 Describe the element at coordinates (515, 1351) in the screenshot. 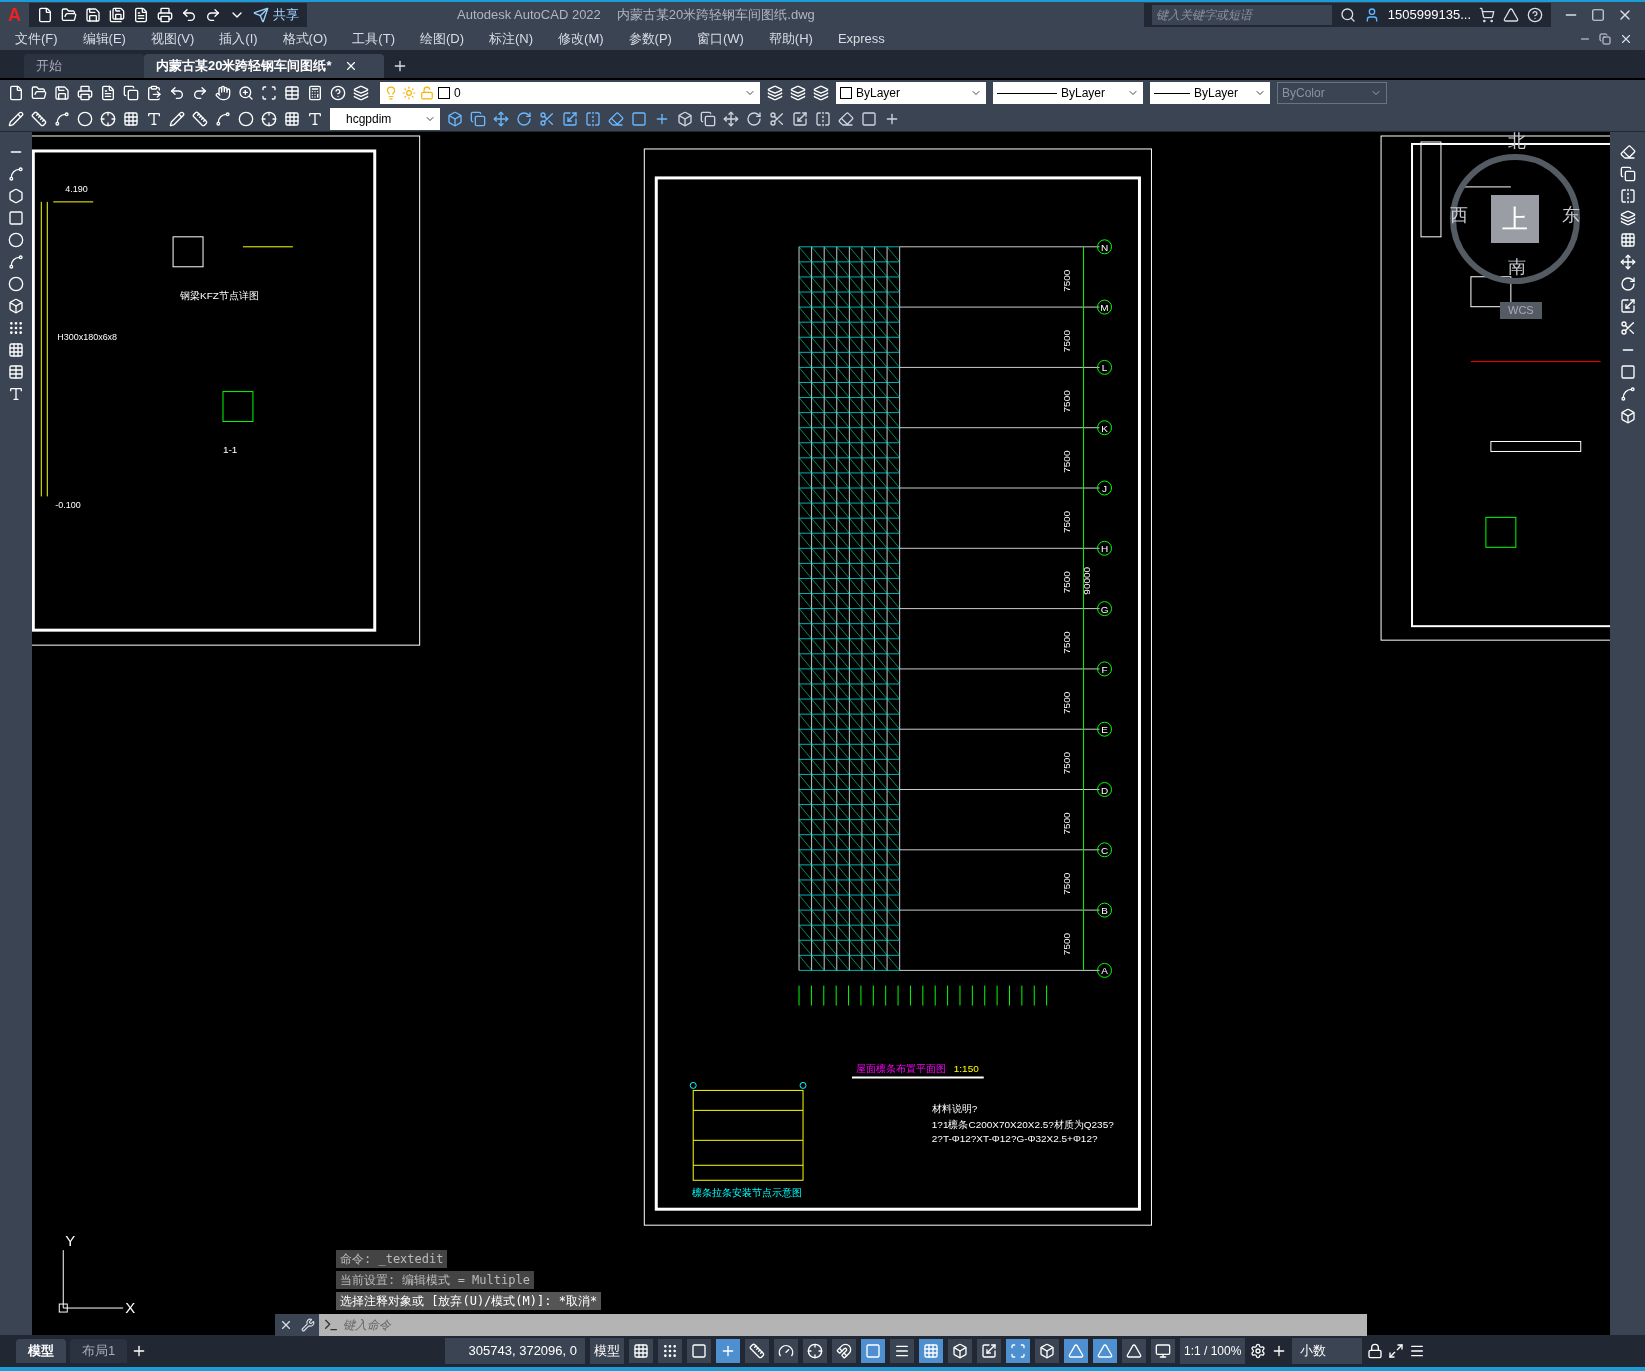

I see `coordinates-display: 305743, 372096, 0` at that location.